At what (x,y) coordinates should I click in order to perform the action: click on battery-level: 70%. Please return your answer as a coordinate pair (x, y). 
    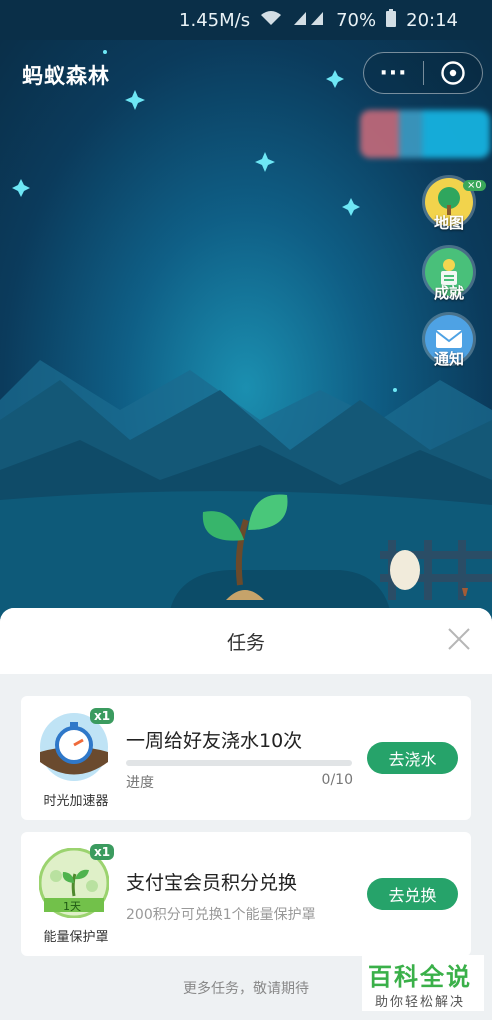
    Looking at the image, I should click on (356, 20).